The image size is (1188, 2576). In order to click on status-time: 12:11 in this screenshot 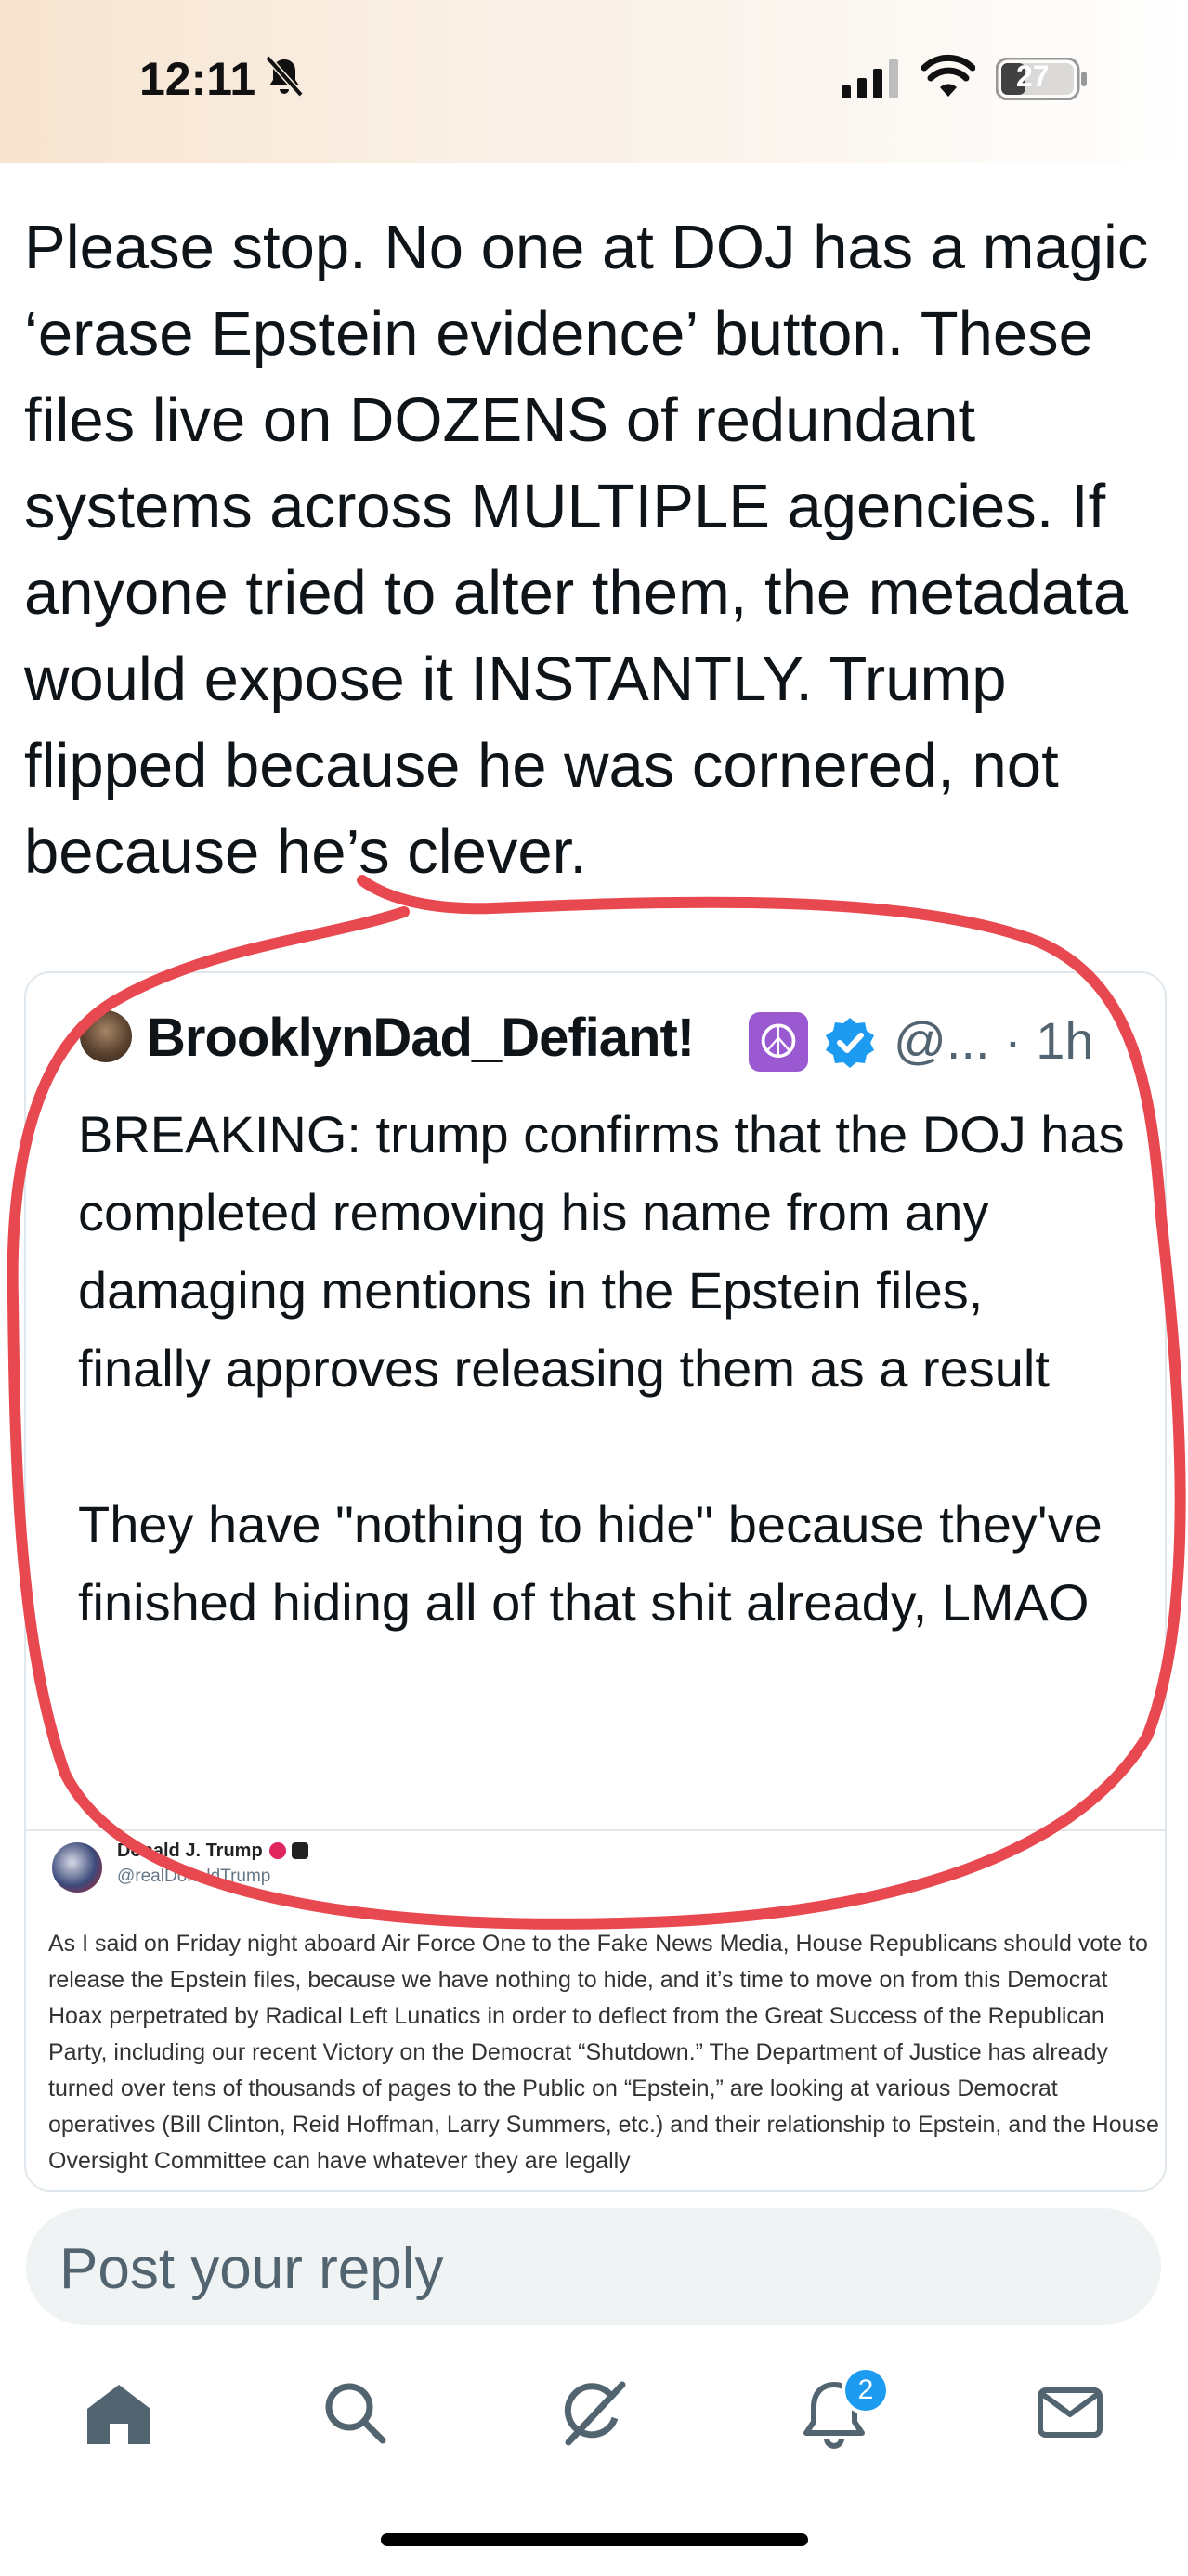, I will do `click(197, 79)`.